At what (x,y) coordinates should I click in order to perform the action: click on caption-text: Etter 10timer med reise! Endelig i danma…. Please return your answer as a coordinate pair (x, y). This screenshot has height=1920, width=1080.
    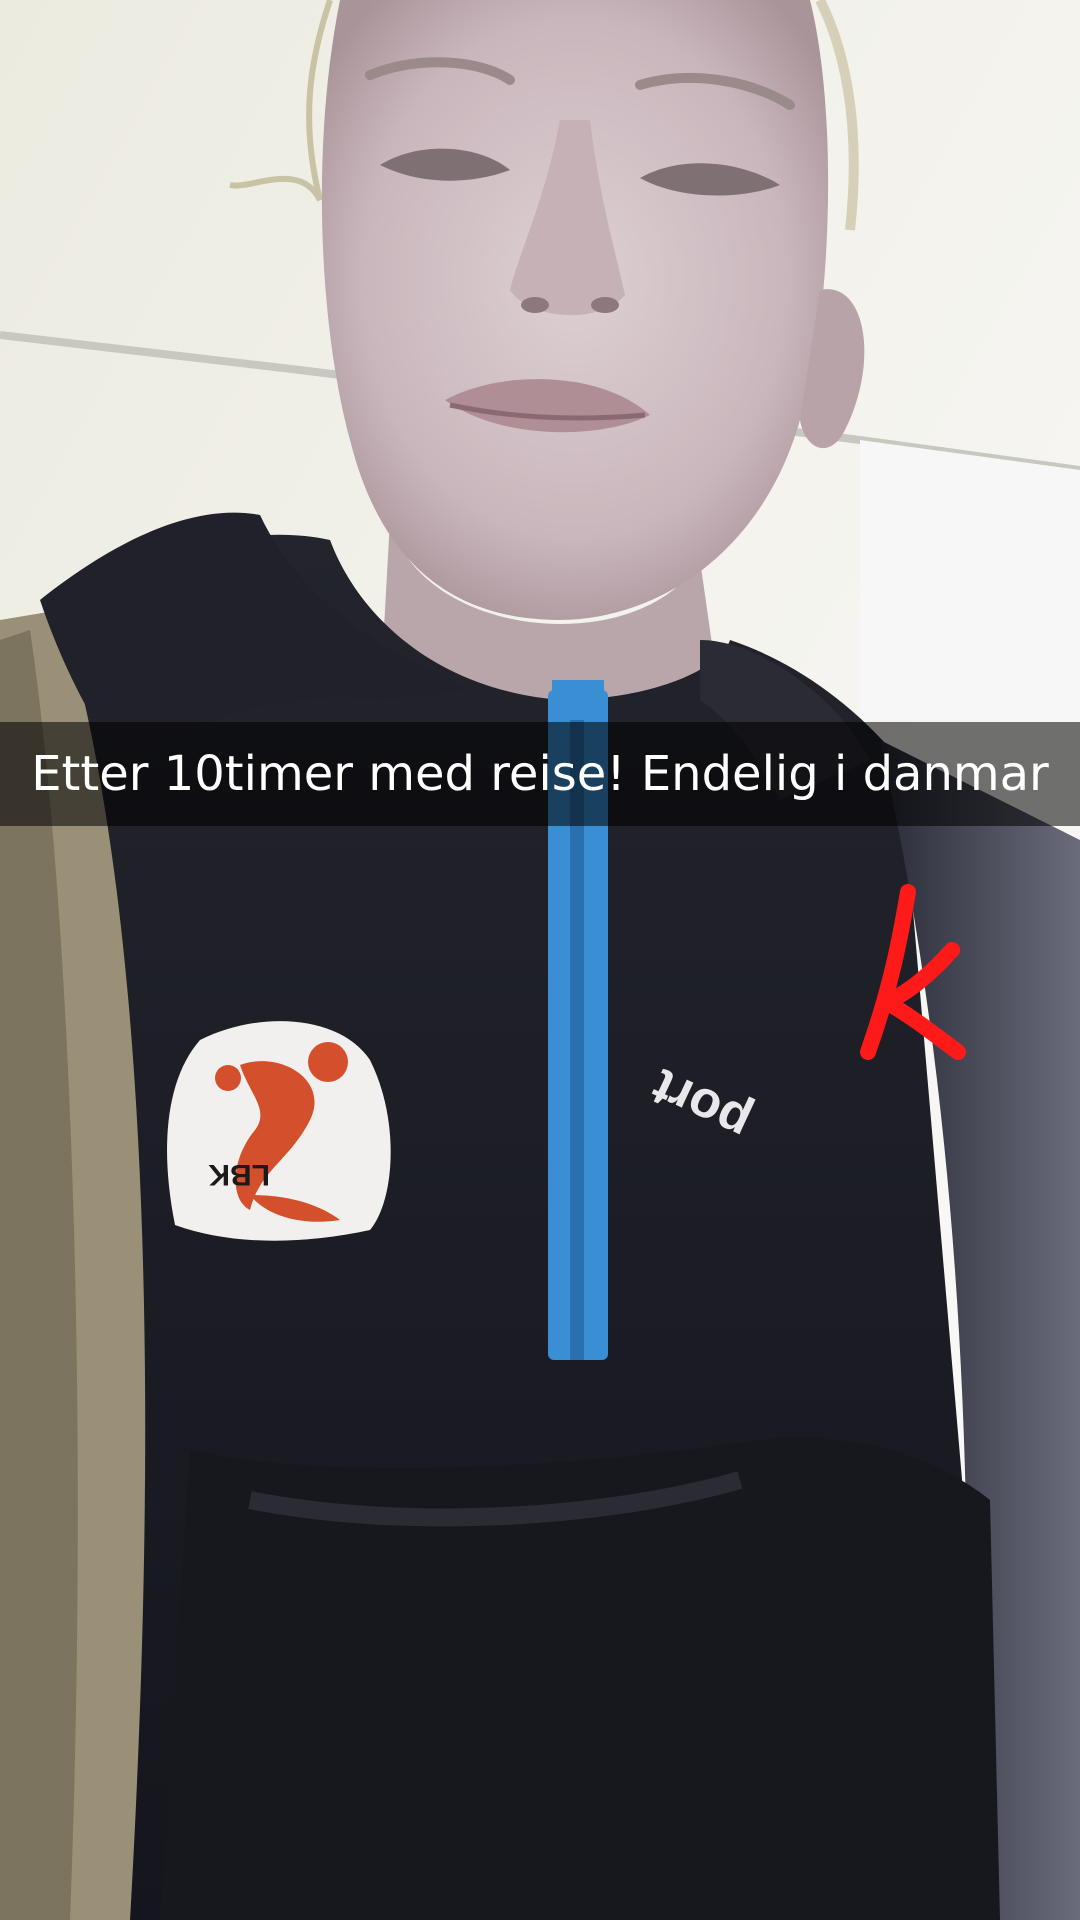
    Looking at the image, I should click on (540, 774).